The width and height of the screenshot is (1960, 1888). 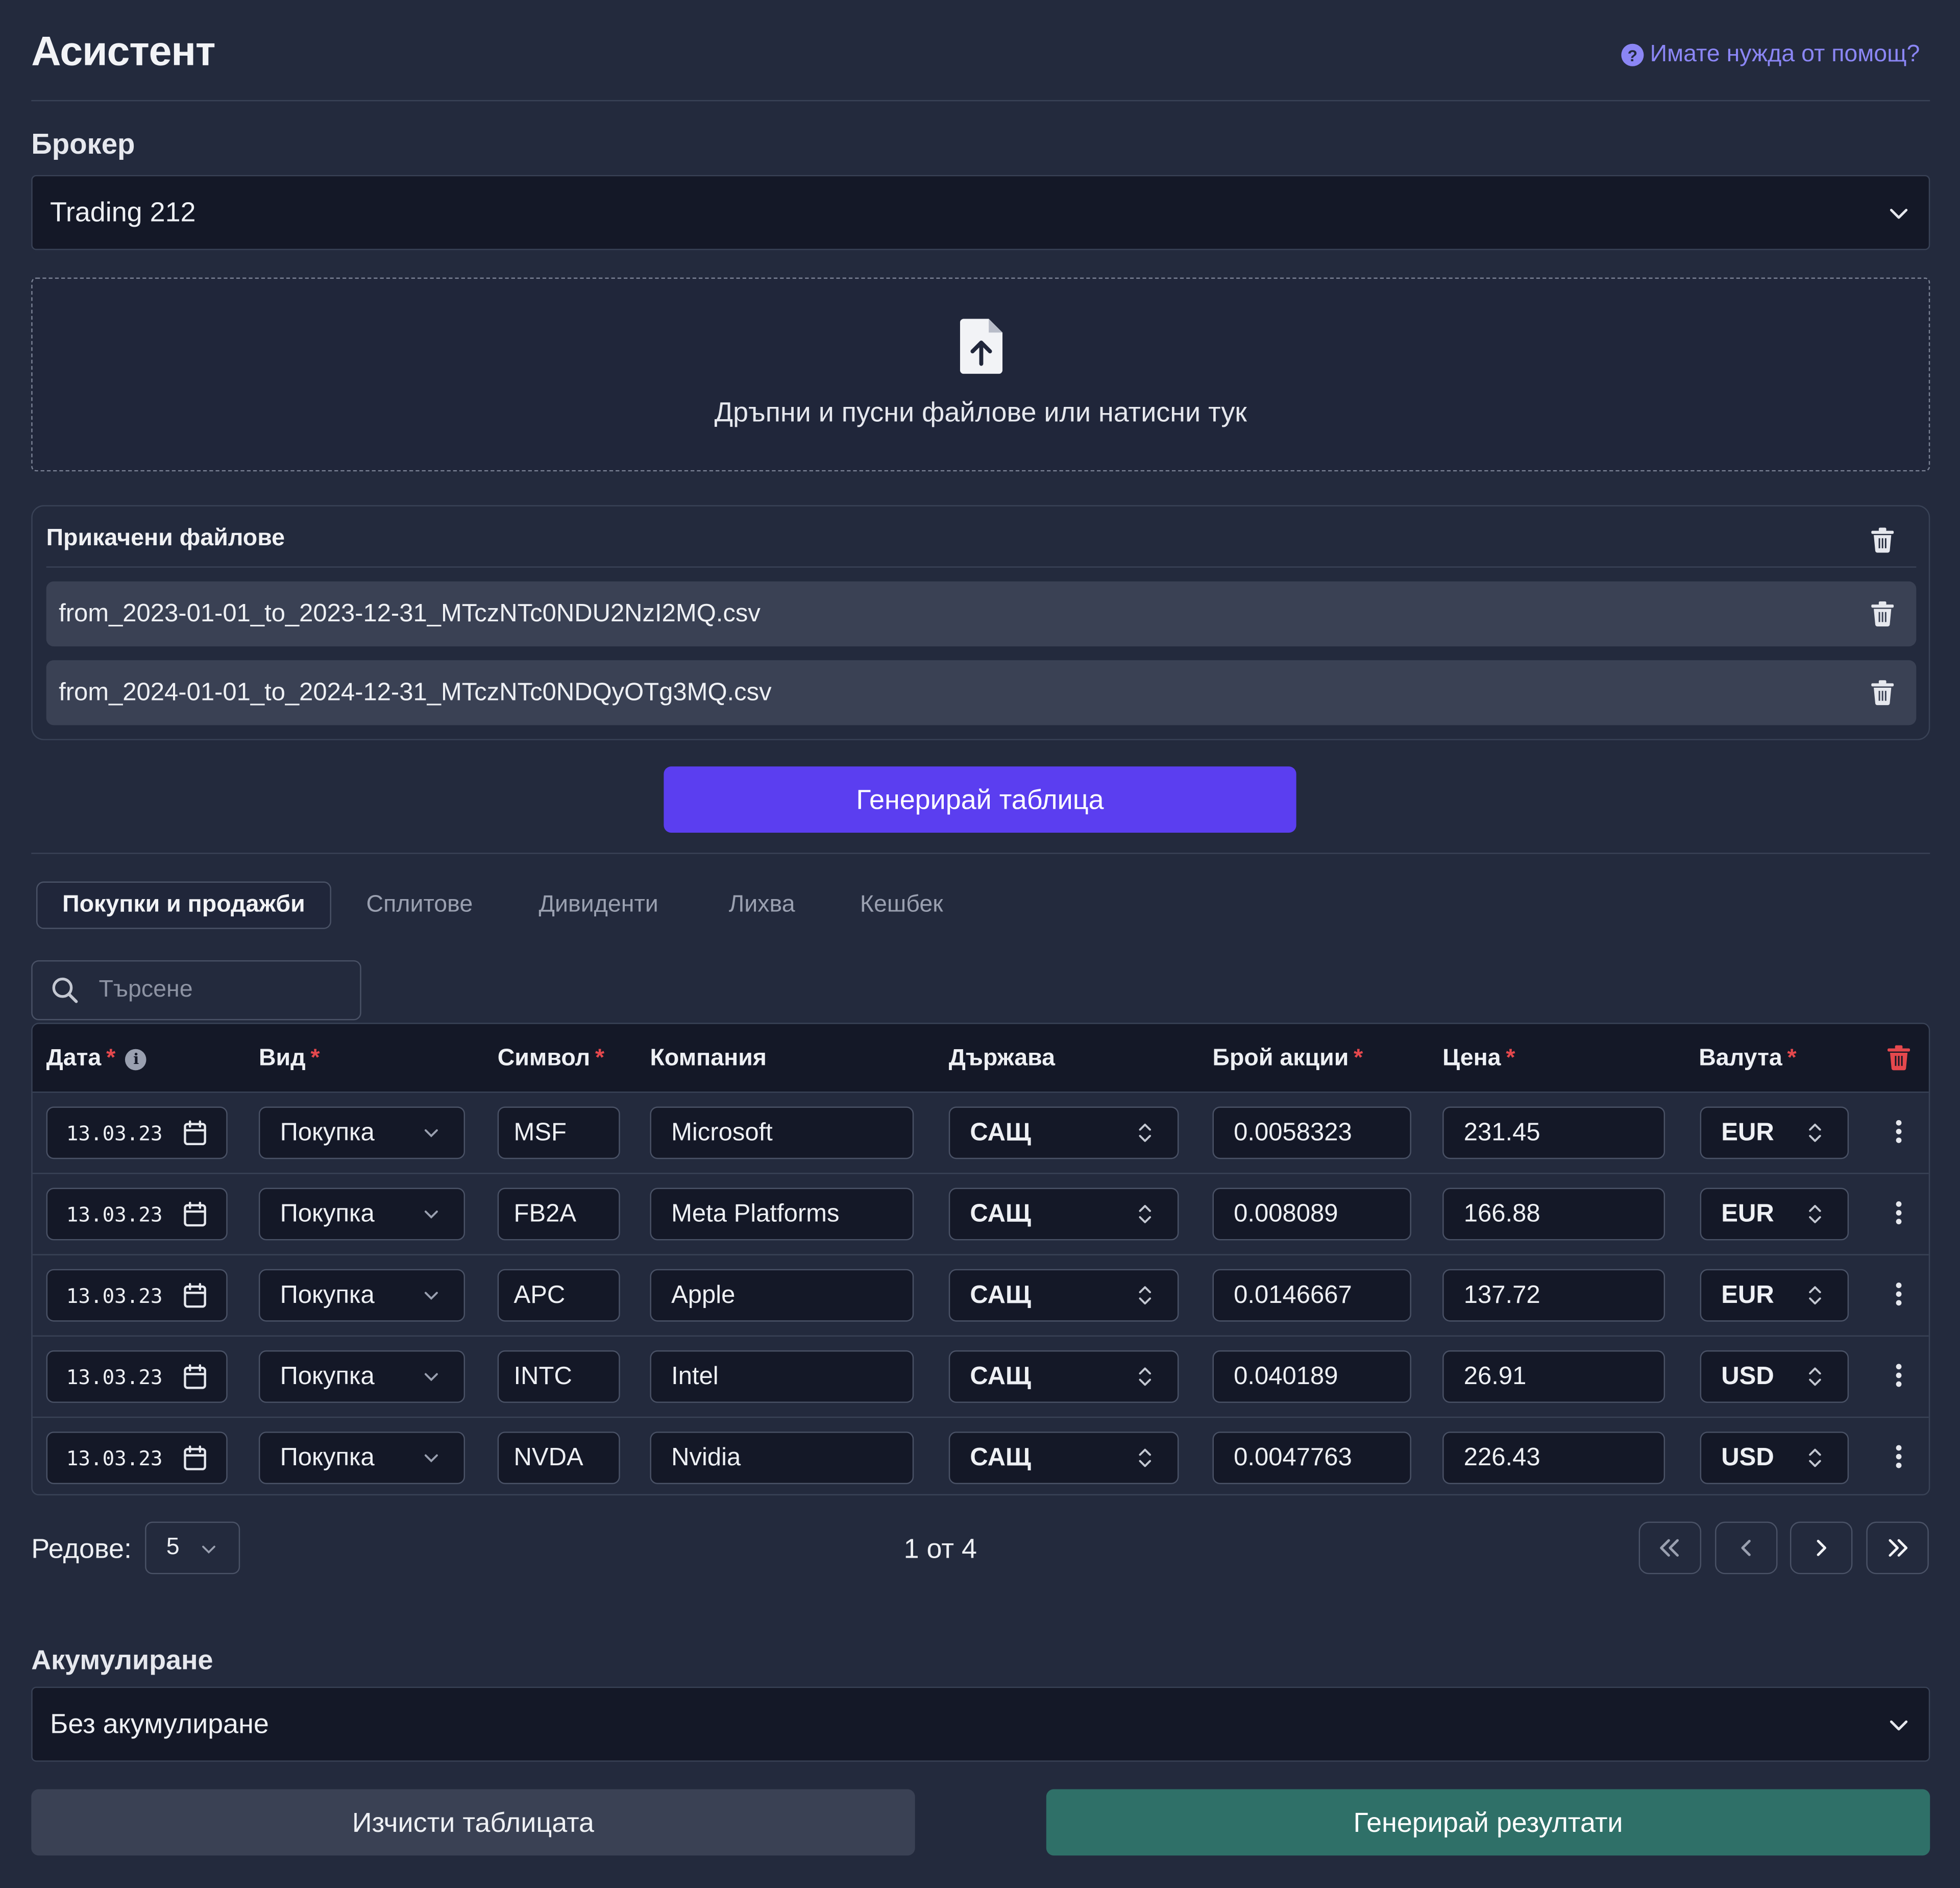 What do you see at coordinates (96, 1059) in the screenshot?
I see `col-header-date: Дата * i` at bounding box center [96, 1059].